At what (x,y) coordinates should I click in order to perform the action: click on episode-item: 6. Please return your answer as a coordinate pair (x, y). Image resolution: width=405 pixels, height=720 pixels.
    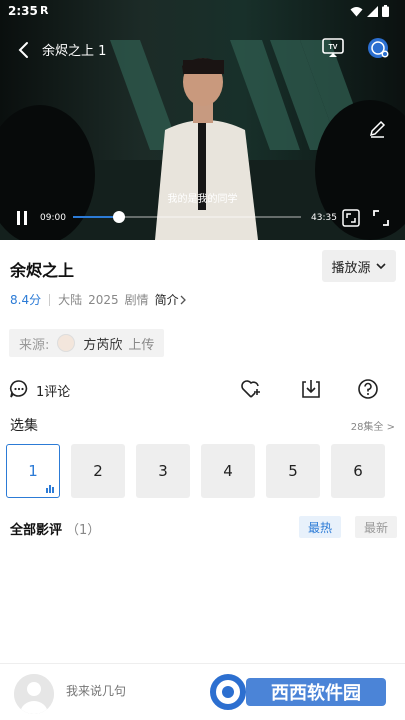
    Looking at the image, I should click on (358, 471).